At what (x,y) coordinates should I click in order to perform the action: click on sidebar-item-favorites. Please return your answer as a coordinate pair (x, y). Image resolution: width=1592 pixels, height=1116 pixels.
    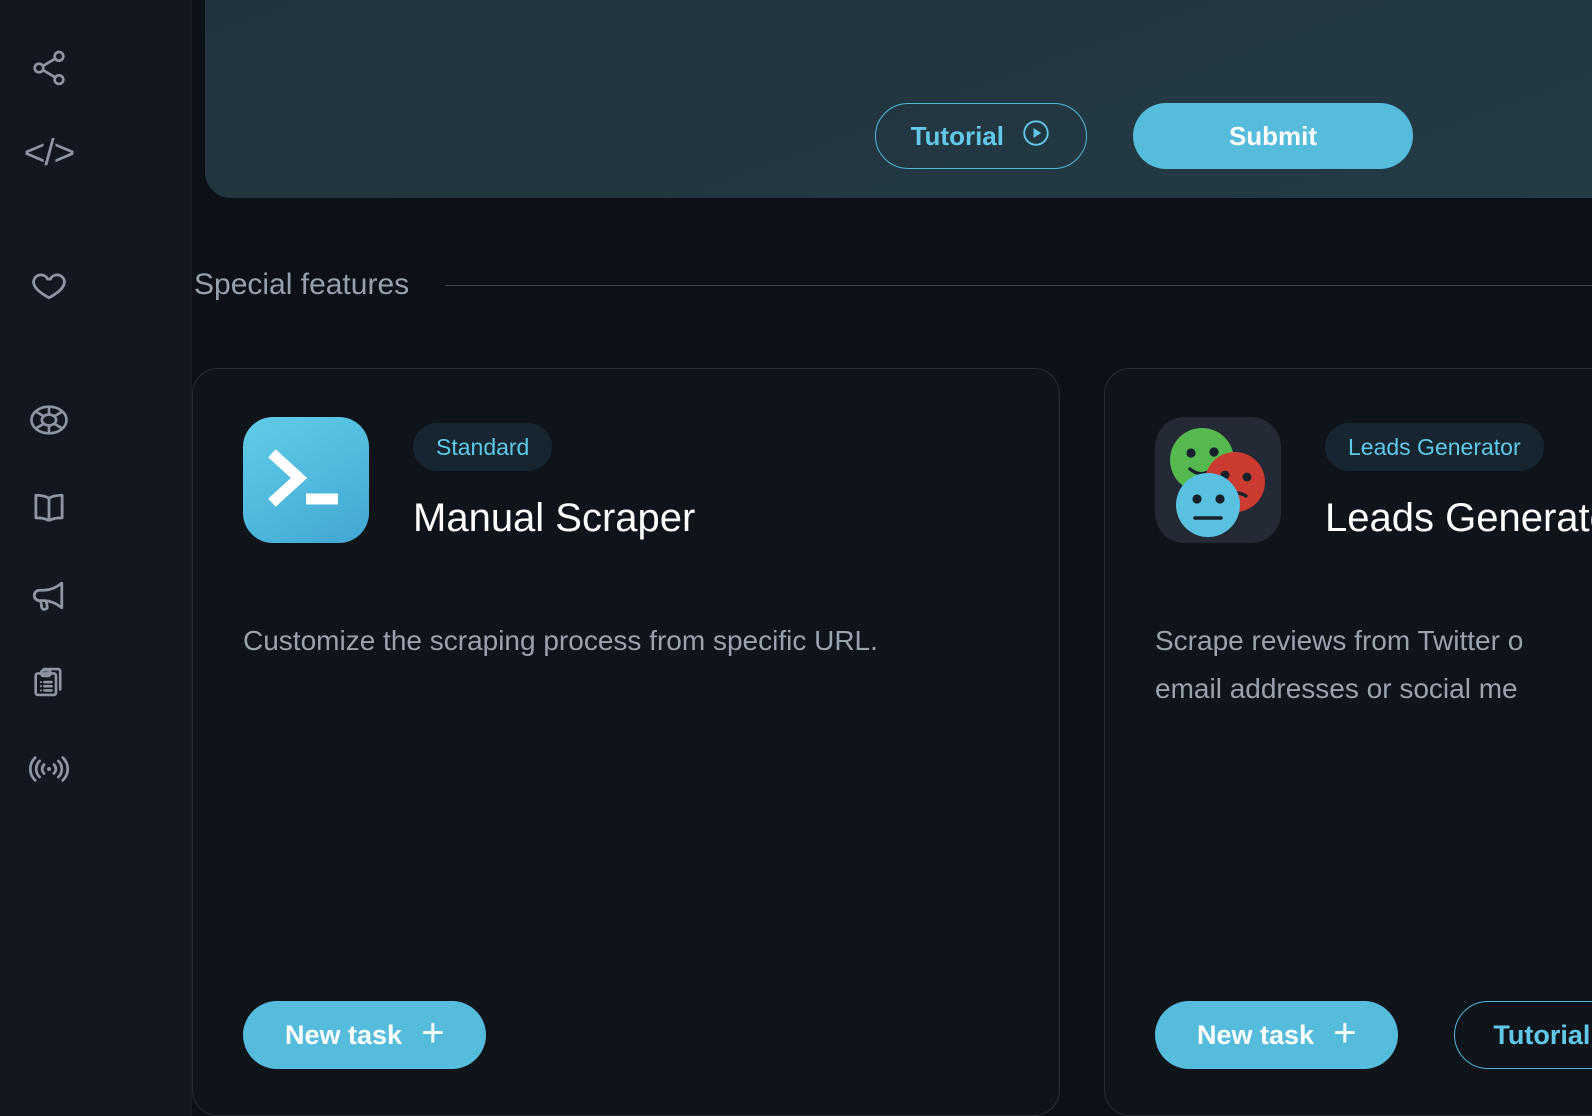
    Looking at the image, I should click on (49, 288).